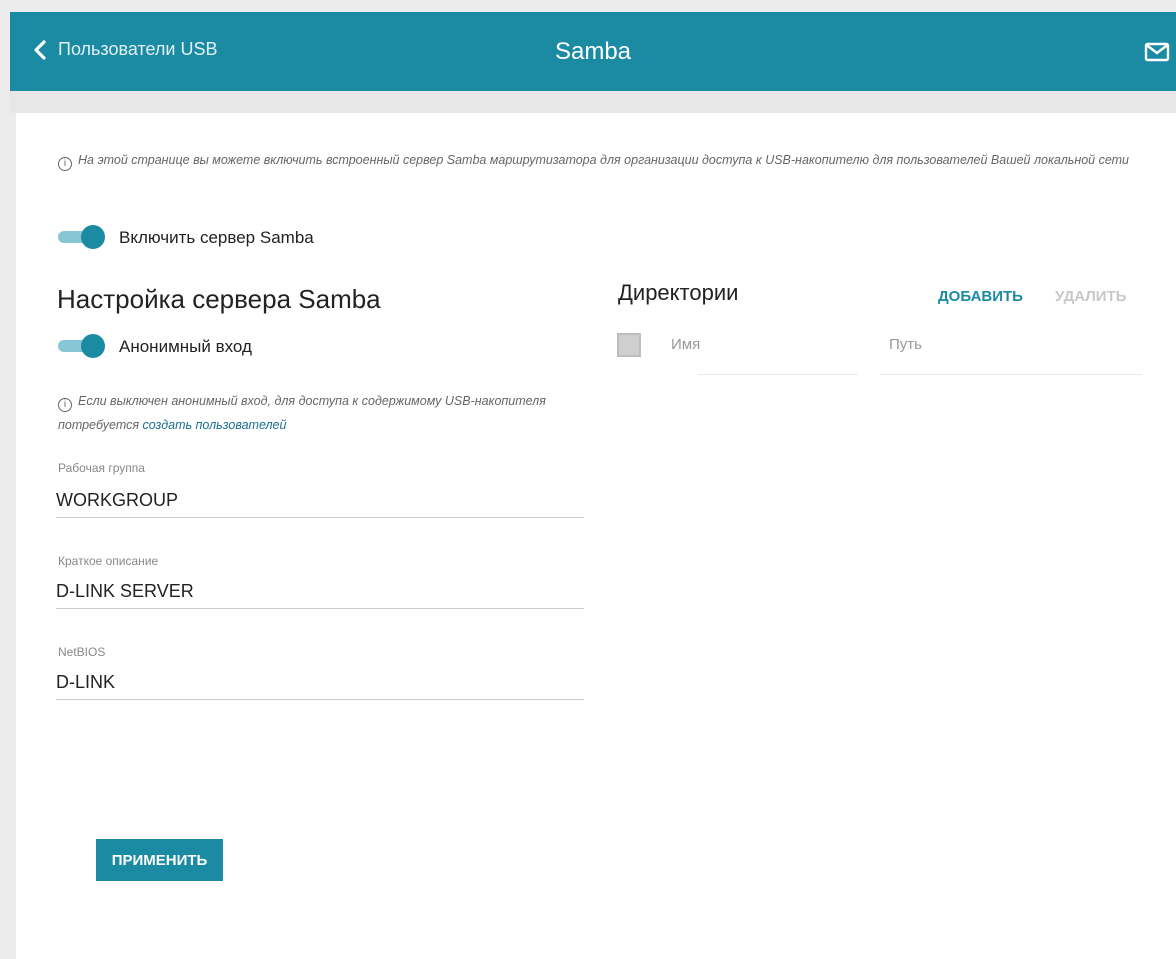 This screenshot has height=959, width=1176. Describe the element at coordinates (101, 468) in the screenshot. I see `workgroup-label: Рабочая группа` at that location.